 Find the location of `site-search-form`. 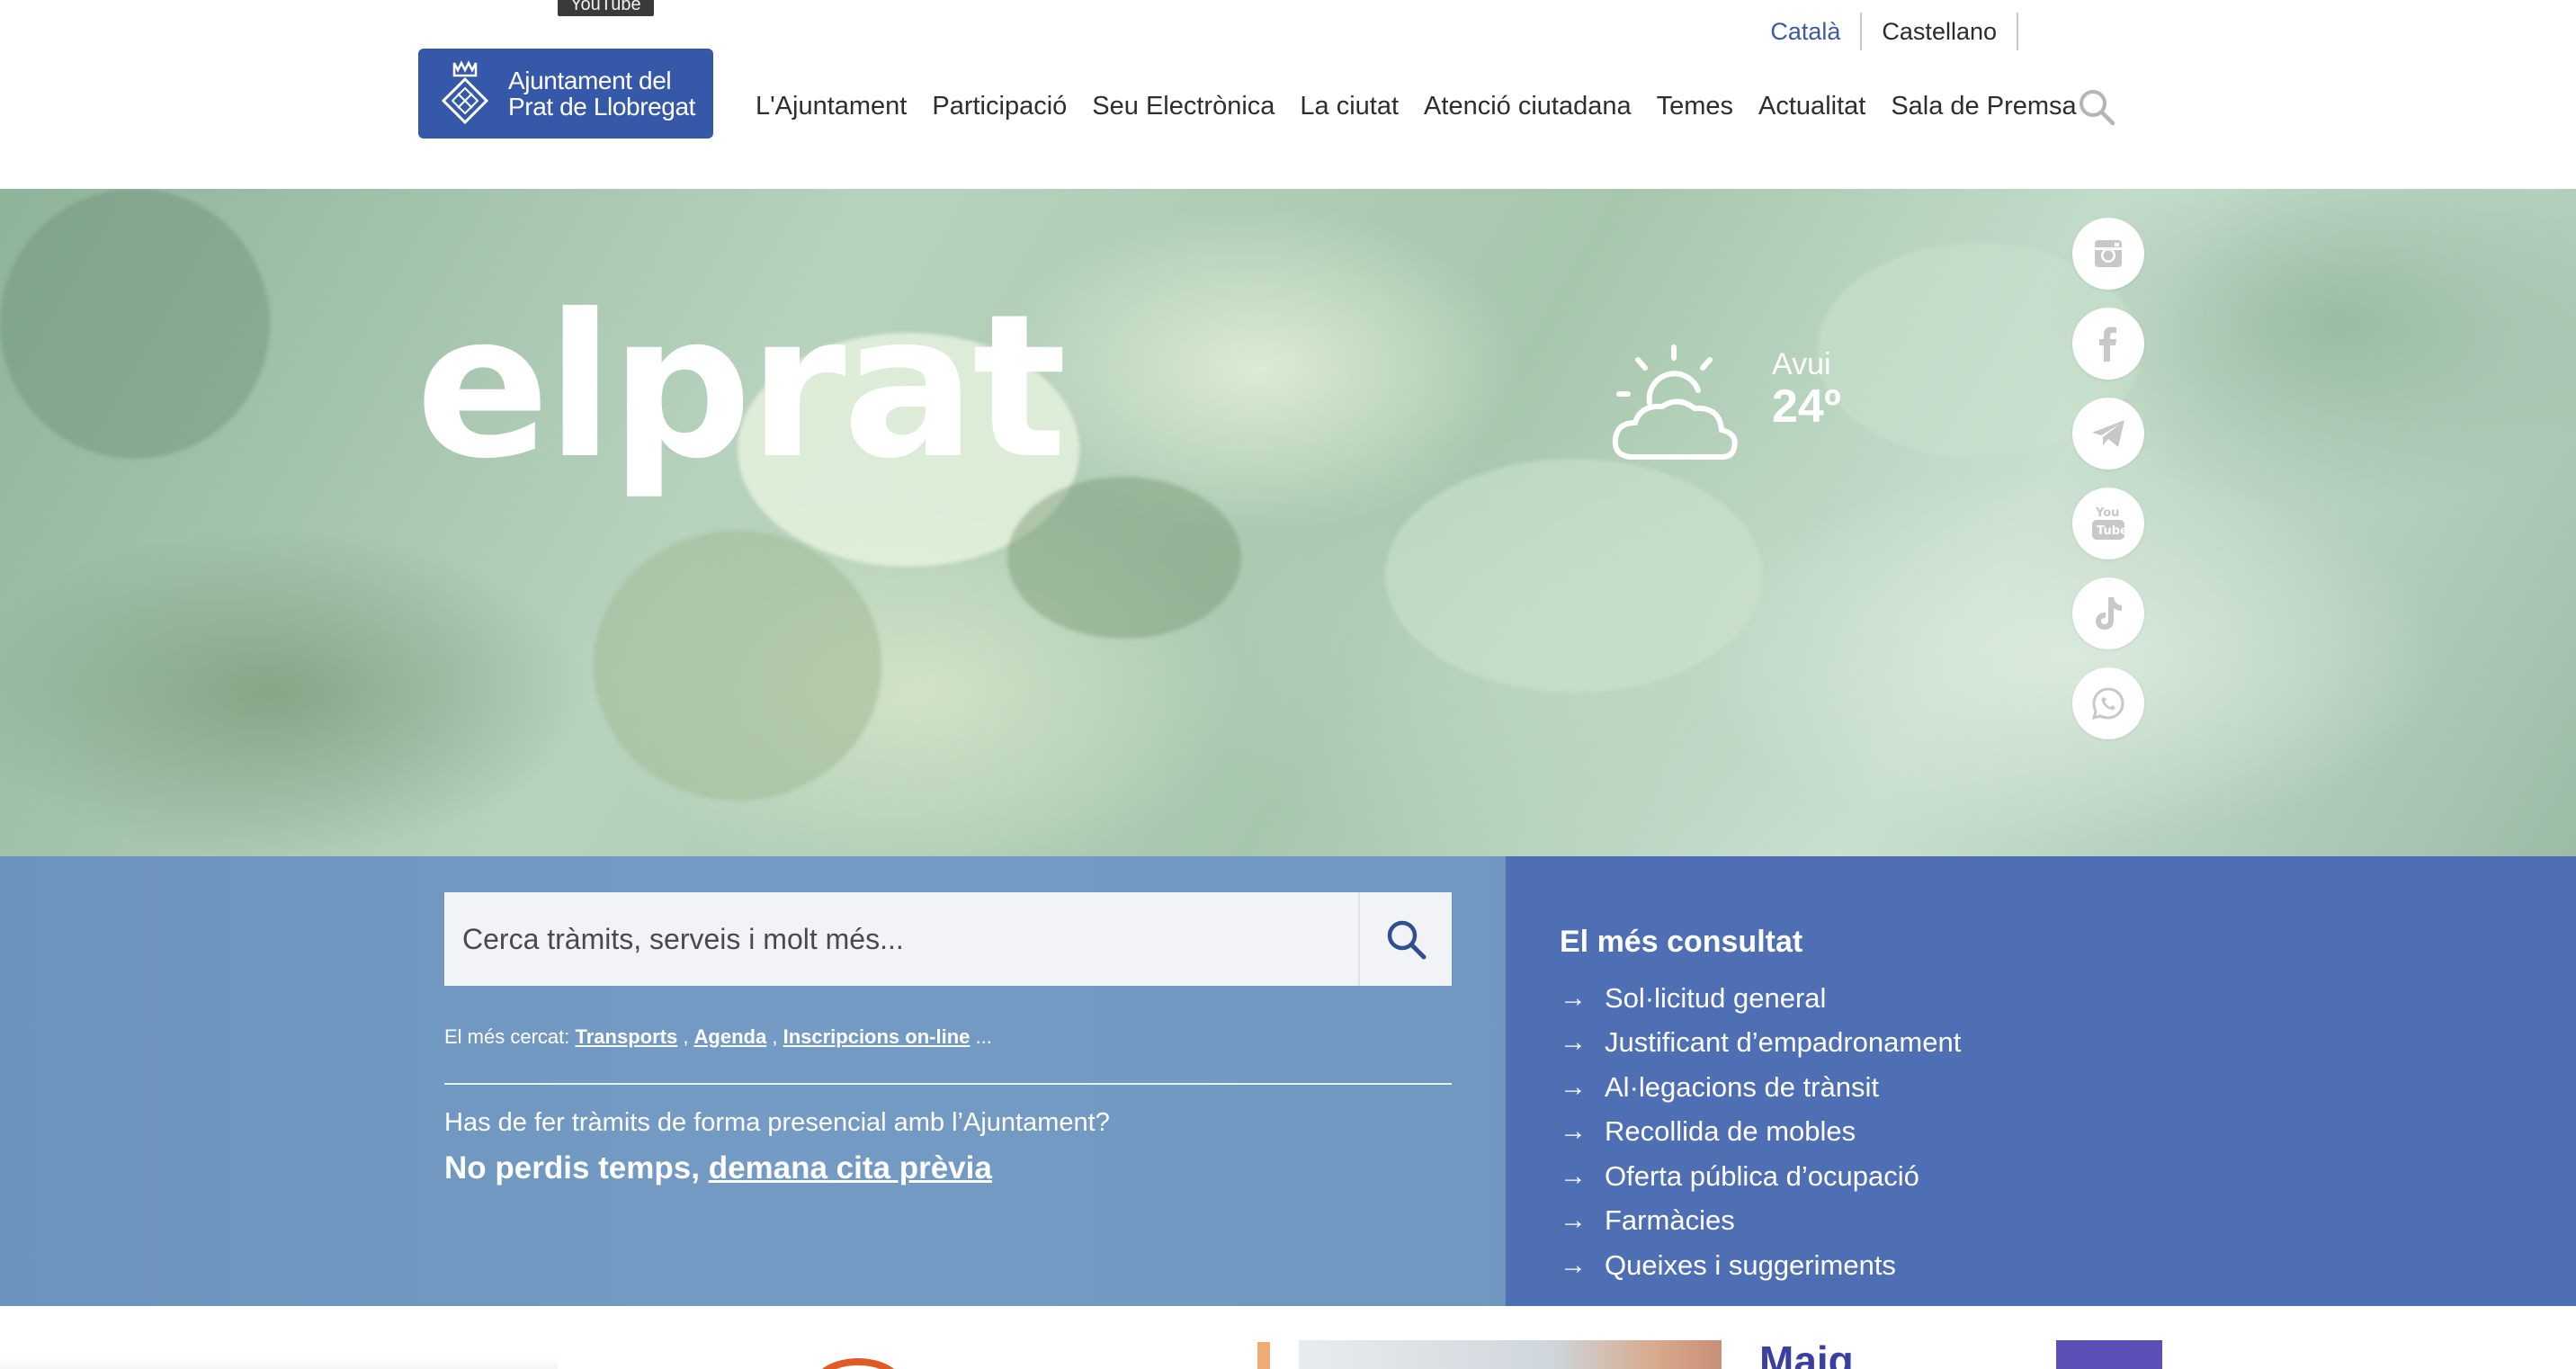

site-search-form is located at coordinates (948, 939).